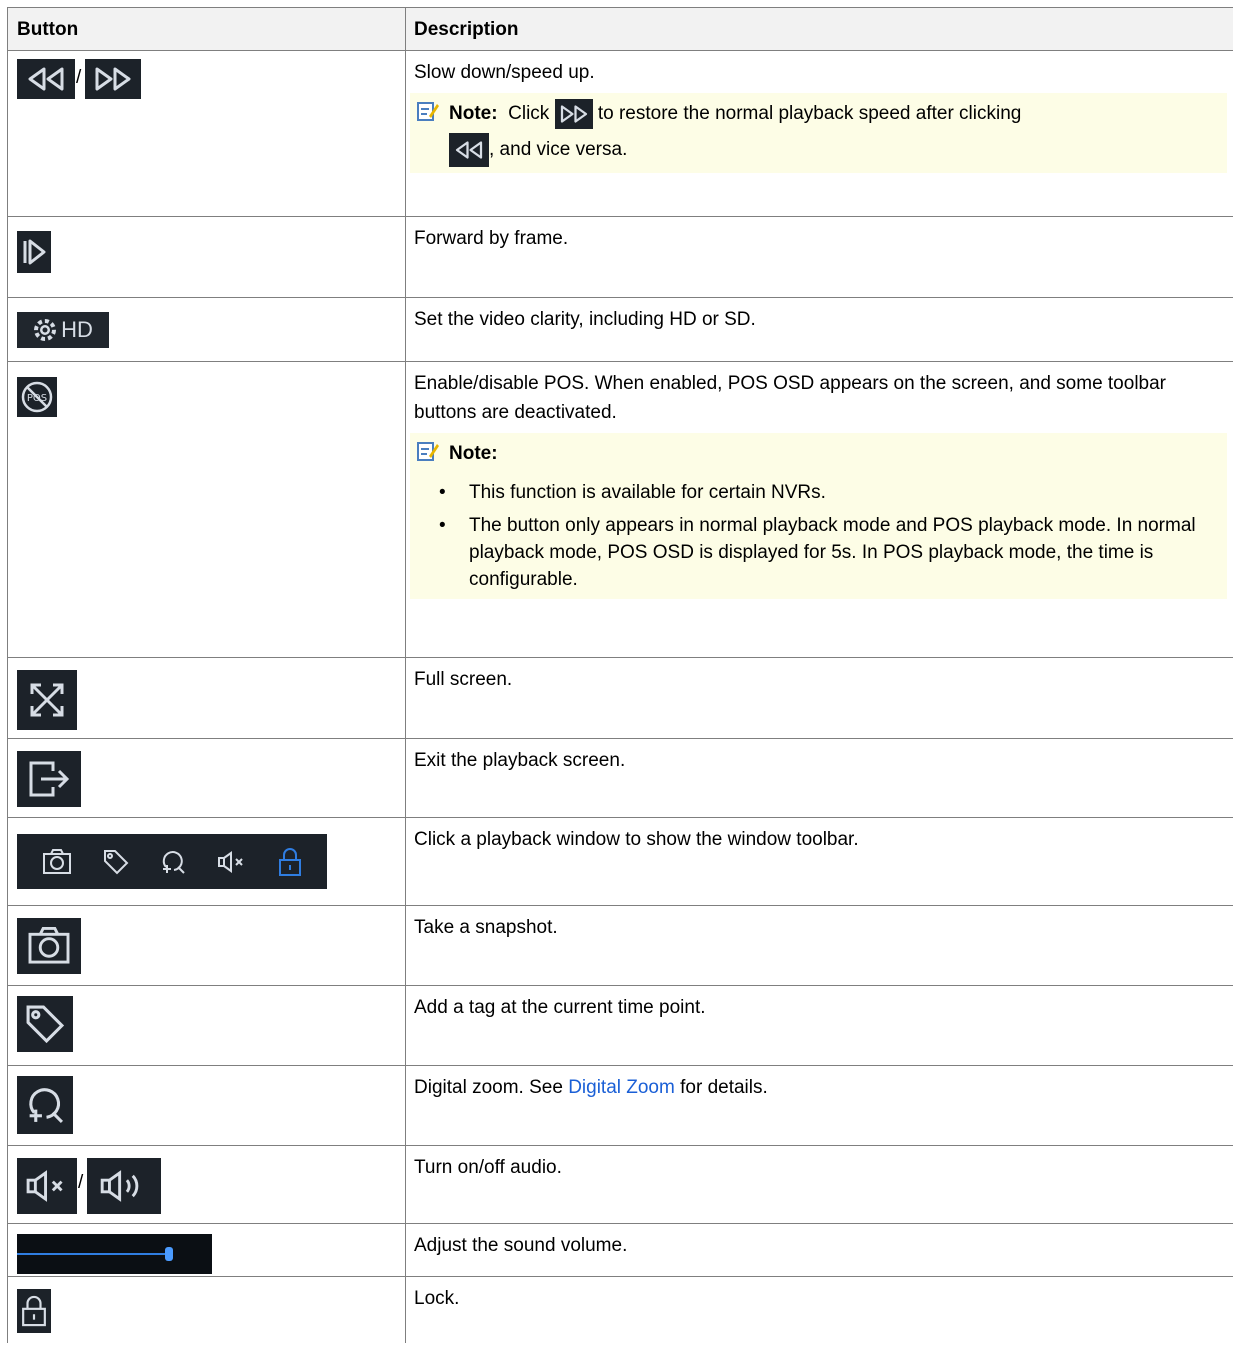 The height and width of the screenshot is (1361, 1233). I want to click on window-toolbar-icon, so click(172, 861).